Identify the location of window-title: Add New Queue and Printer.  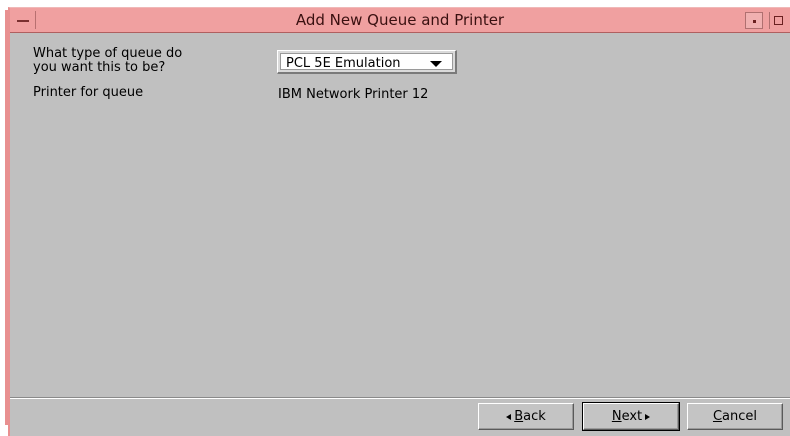
(400, 20).